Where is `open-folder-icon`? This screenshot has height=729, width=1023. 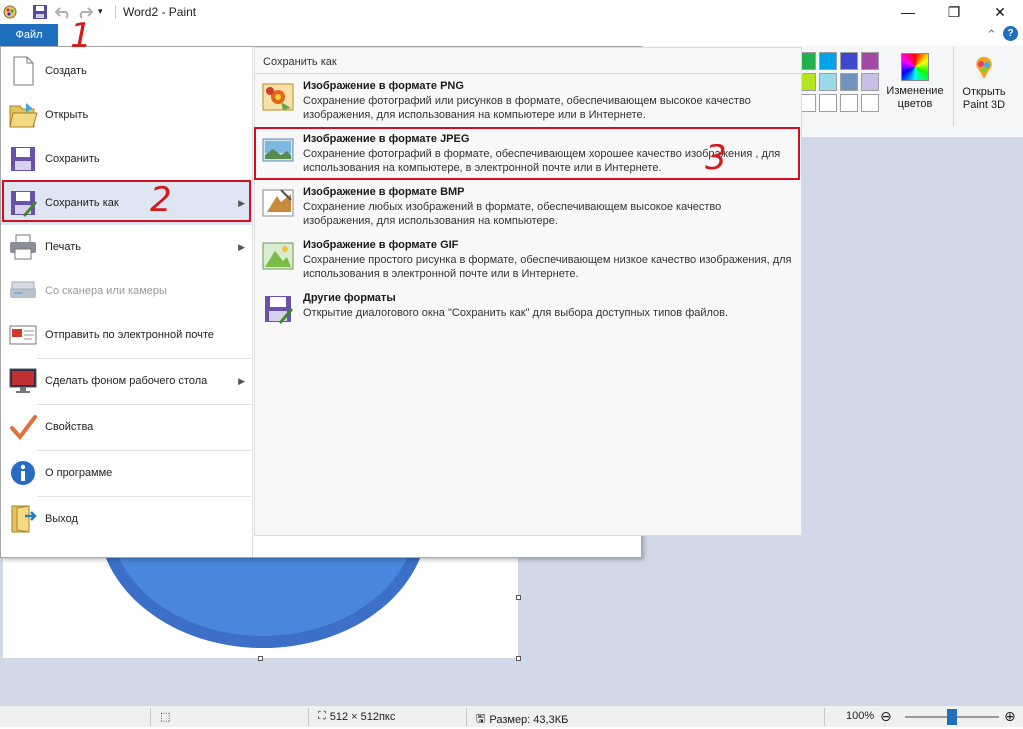
open-folder-icon is located at coordinates (23, 115).